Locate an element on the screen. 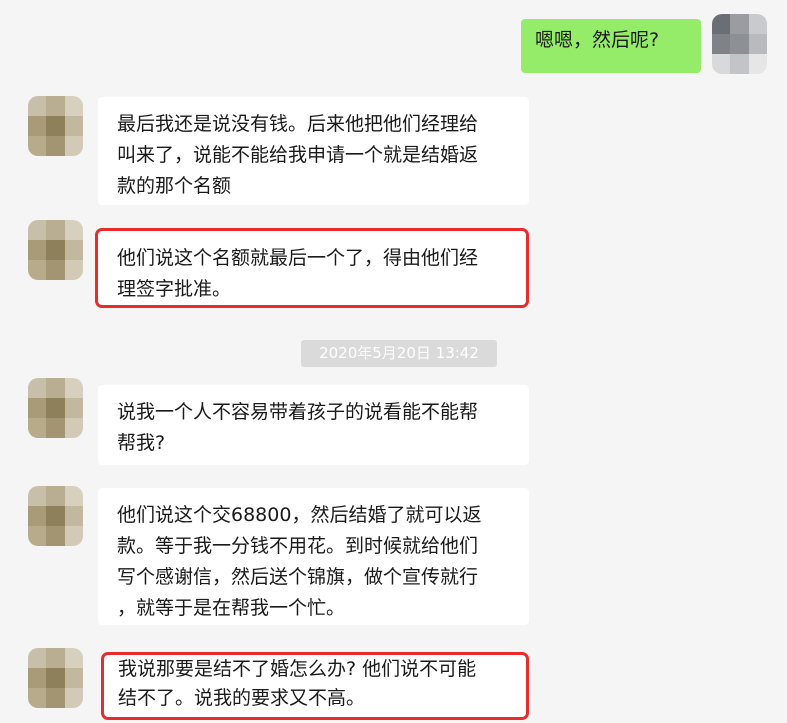  message-line: 写个感谢信，然后送个锦旗，做个宣传就行 is located at coordinates (298, 577).